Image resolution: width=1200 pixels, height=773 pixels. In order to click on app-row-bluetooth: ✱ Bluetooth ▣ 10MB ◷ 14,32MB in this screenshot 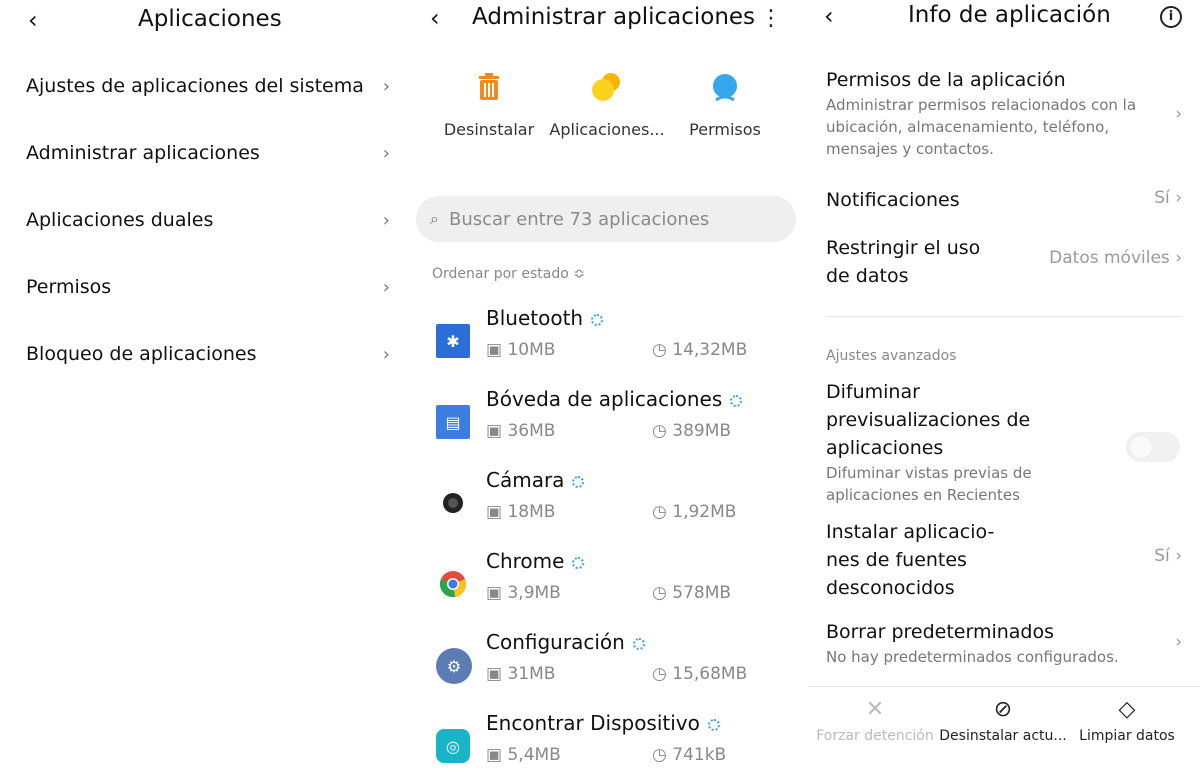, I will do `click(610, 342)`.